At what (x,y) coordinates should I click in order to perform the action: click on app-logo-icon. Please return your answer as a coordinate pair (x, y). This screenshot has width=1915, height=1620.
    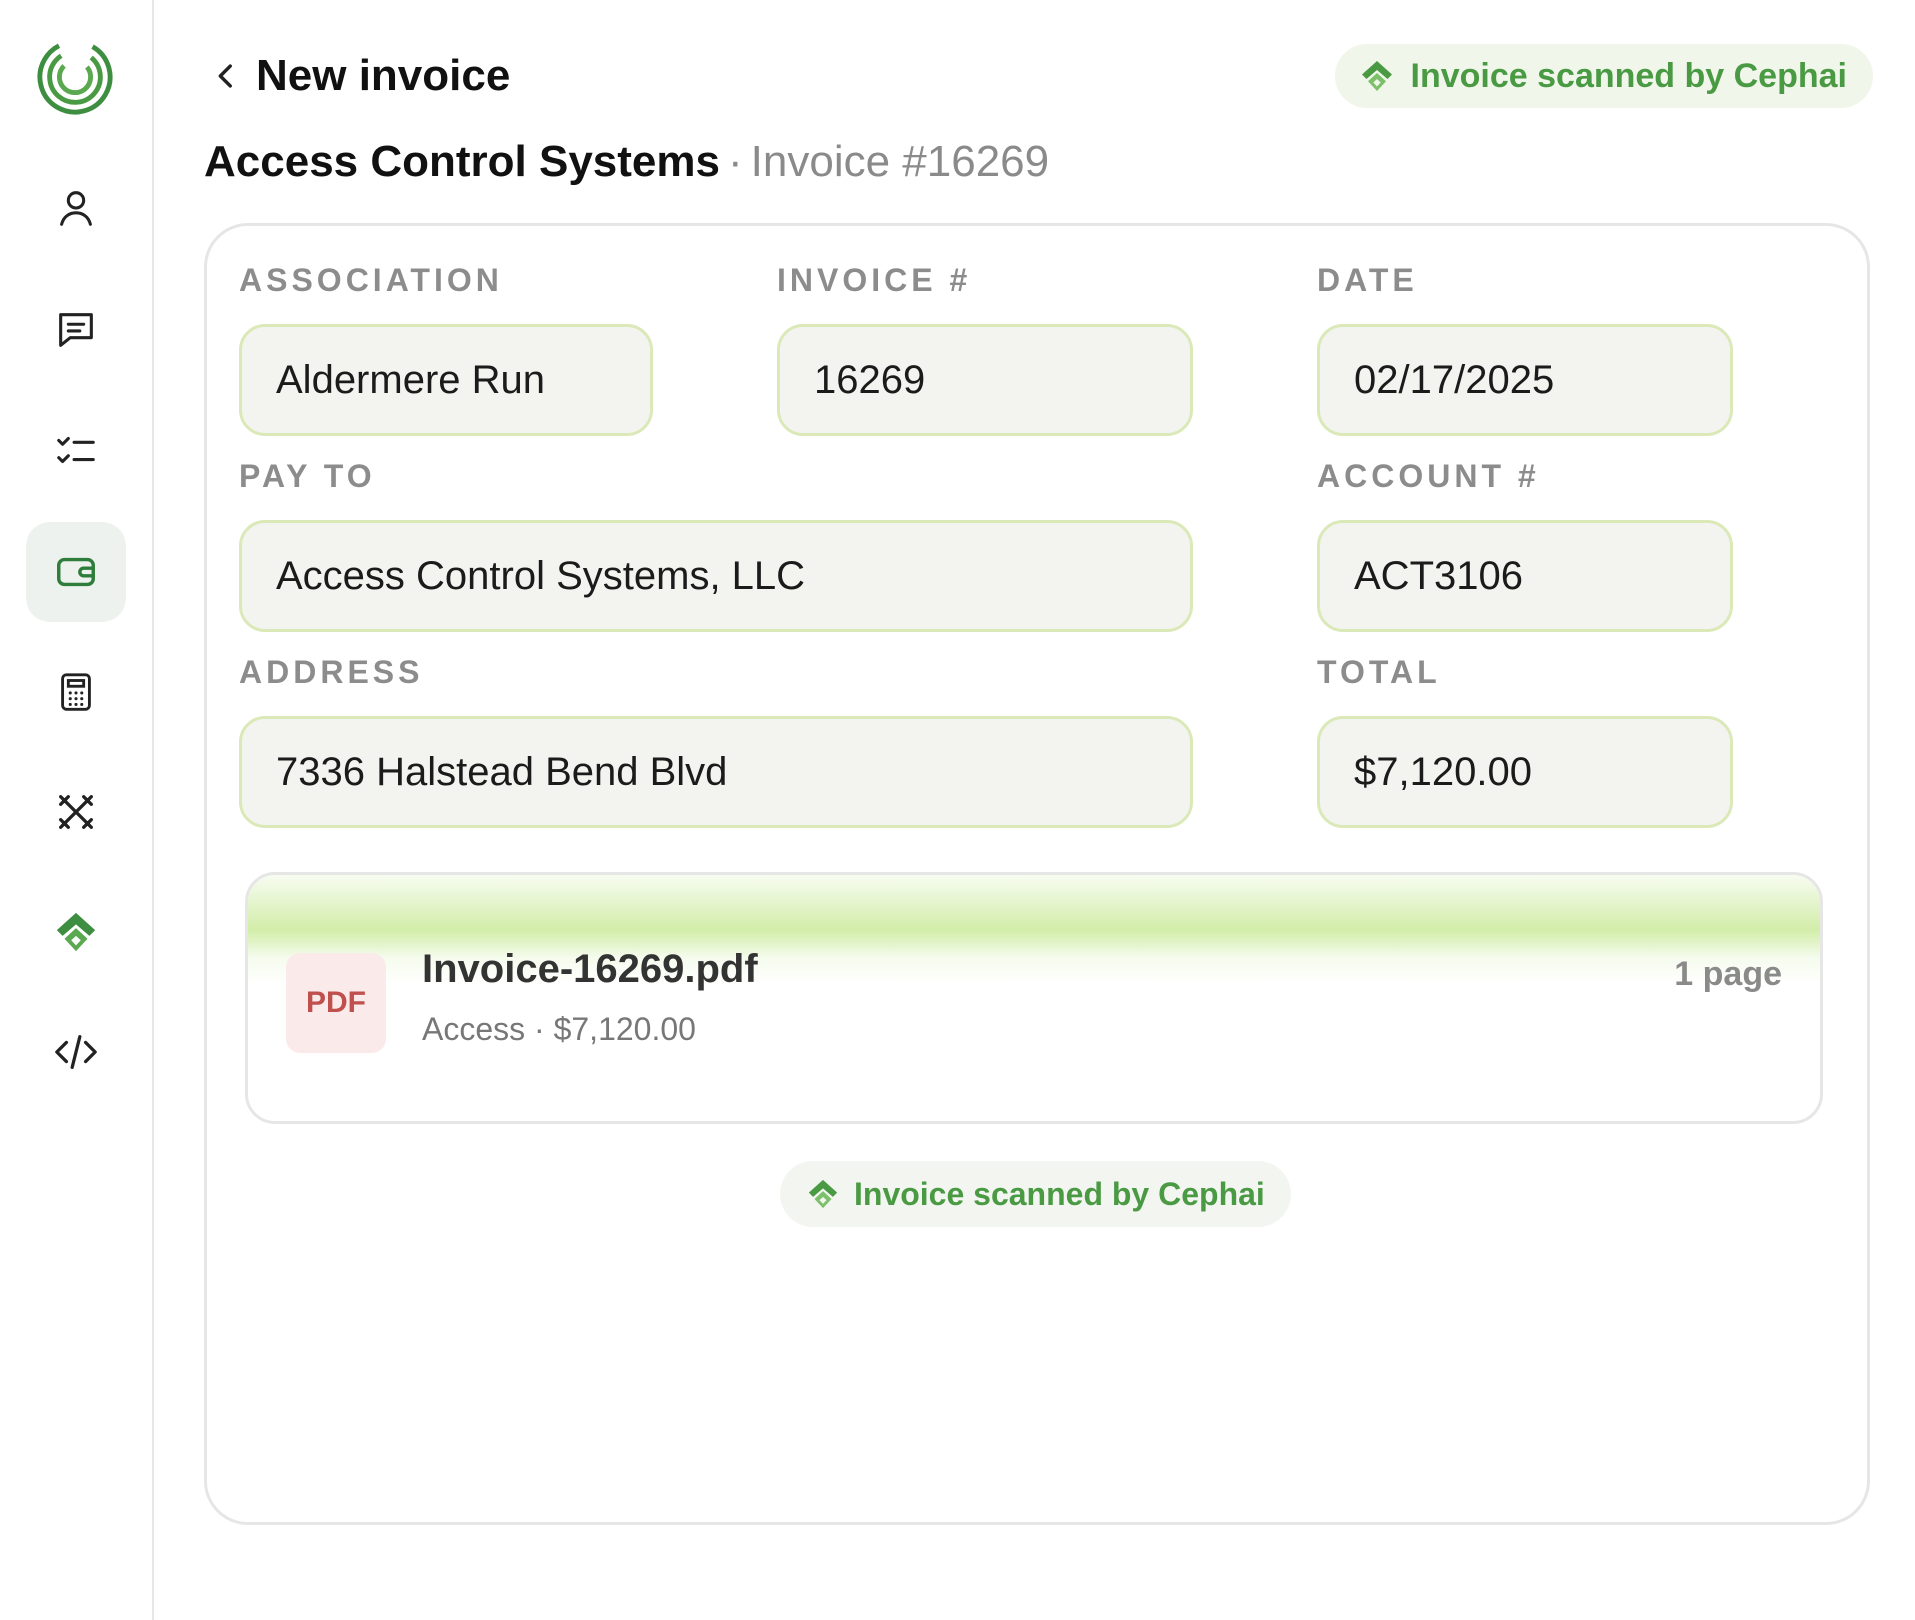
    Looking at the image, I should click on (75, 77).